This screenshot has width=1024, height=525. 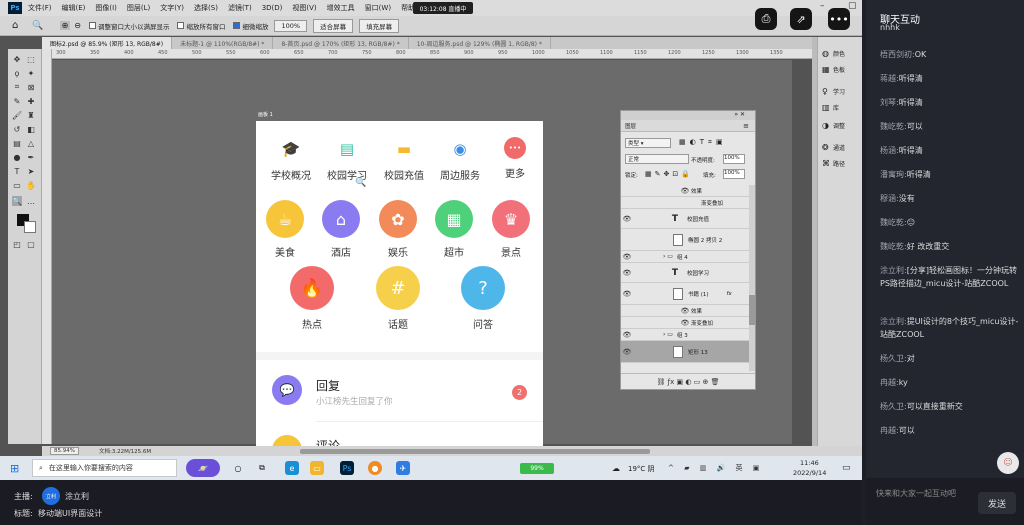 What do you see at coordinates (685, 219) in the screenshot?
I see `layer-row: 👁 T 校园充值` at bounding box center [685, 219].